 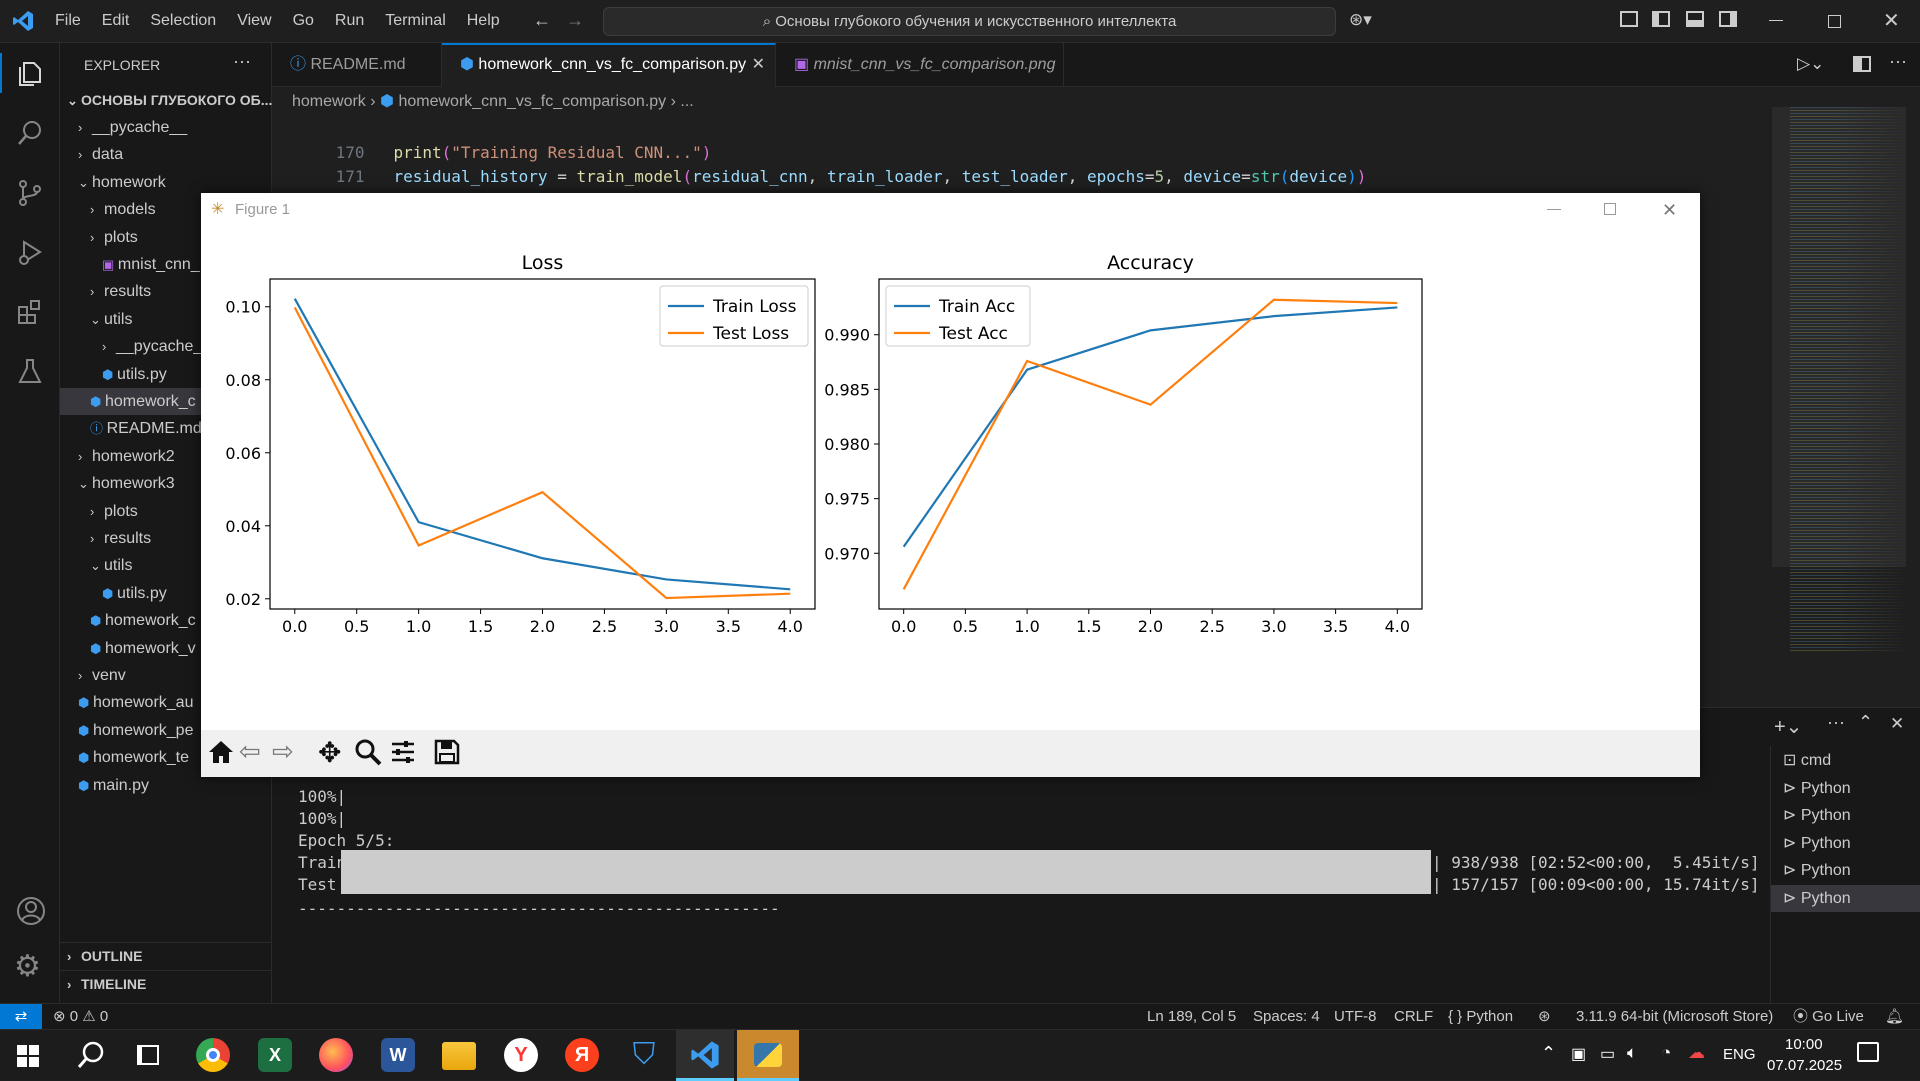 What do you see at coordinates (349, 21) in the screenshot?
I see `menu-run: Run` at bounding box center [349, 21].